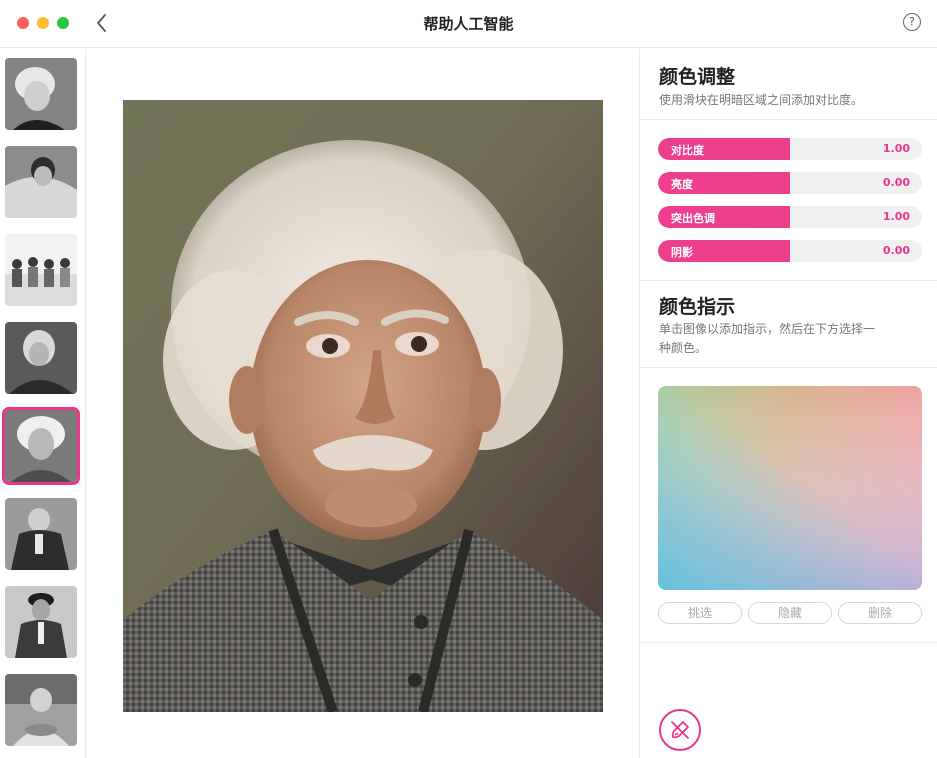  I want to click on brightness-slider: 亮度 0.00, so click(790, 183).